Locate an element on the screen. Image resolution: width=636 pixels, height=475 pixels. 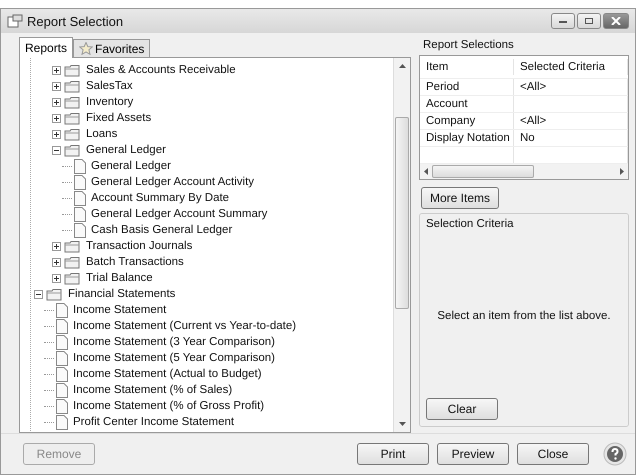
tree-item: Trial Balance is located at coordinates (119, 278).